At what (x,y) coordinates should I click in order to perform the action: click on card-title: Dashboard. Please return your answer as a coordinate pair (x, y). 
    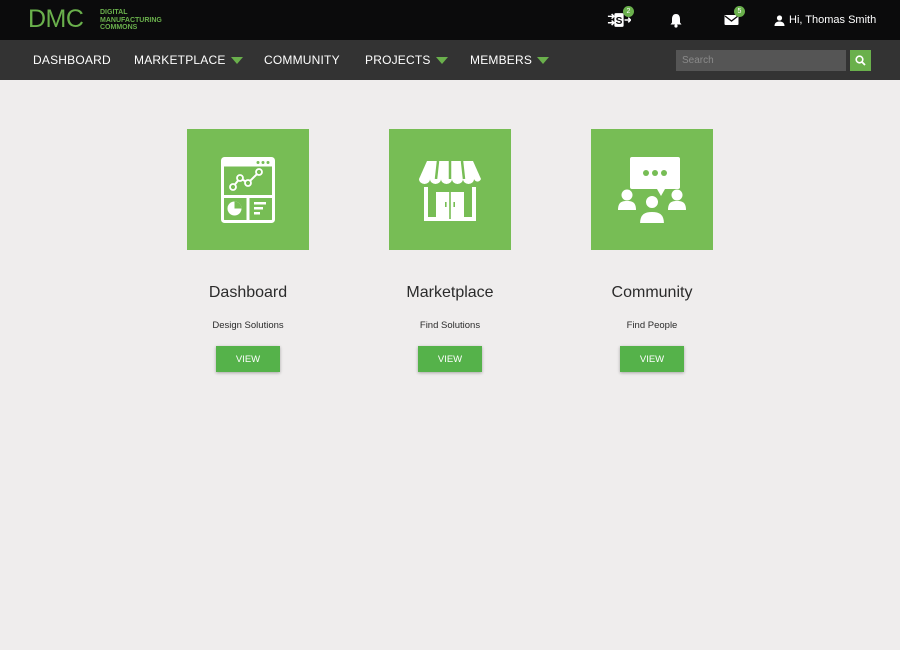
    Looking at the image, I should click on (248, 292).